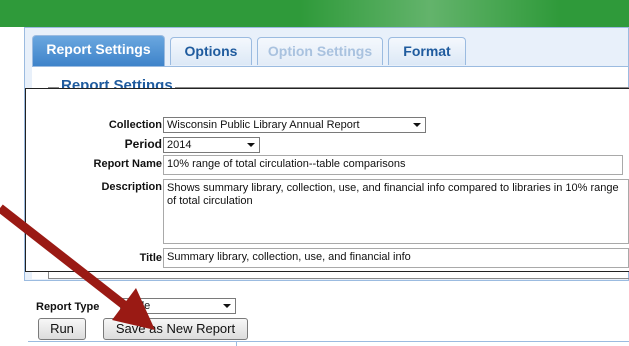 This screenshot has height=346, width=629. Describe the element at coordinates (430, 13) in the screenshot. I see `header-highlight` at that location.